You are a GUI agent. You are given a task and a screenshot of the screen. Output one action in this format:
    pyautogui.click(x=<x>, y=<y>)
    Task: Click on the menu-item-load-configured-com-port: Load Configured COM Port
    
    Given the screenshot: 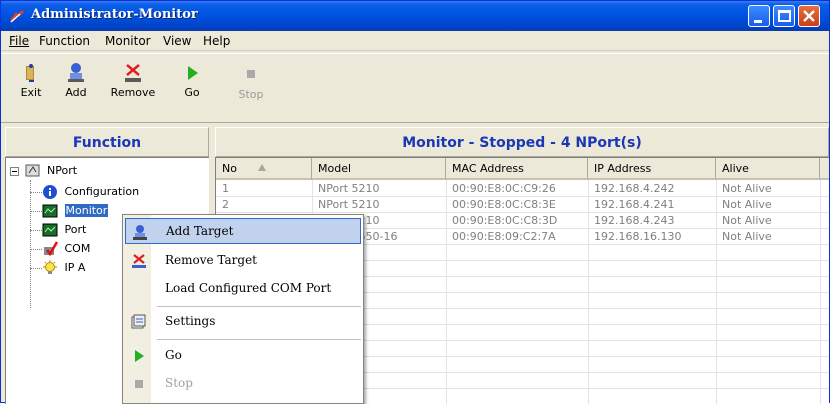 What is the action you would take?
    pyautogui.click(x=243, y=289)
    